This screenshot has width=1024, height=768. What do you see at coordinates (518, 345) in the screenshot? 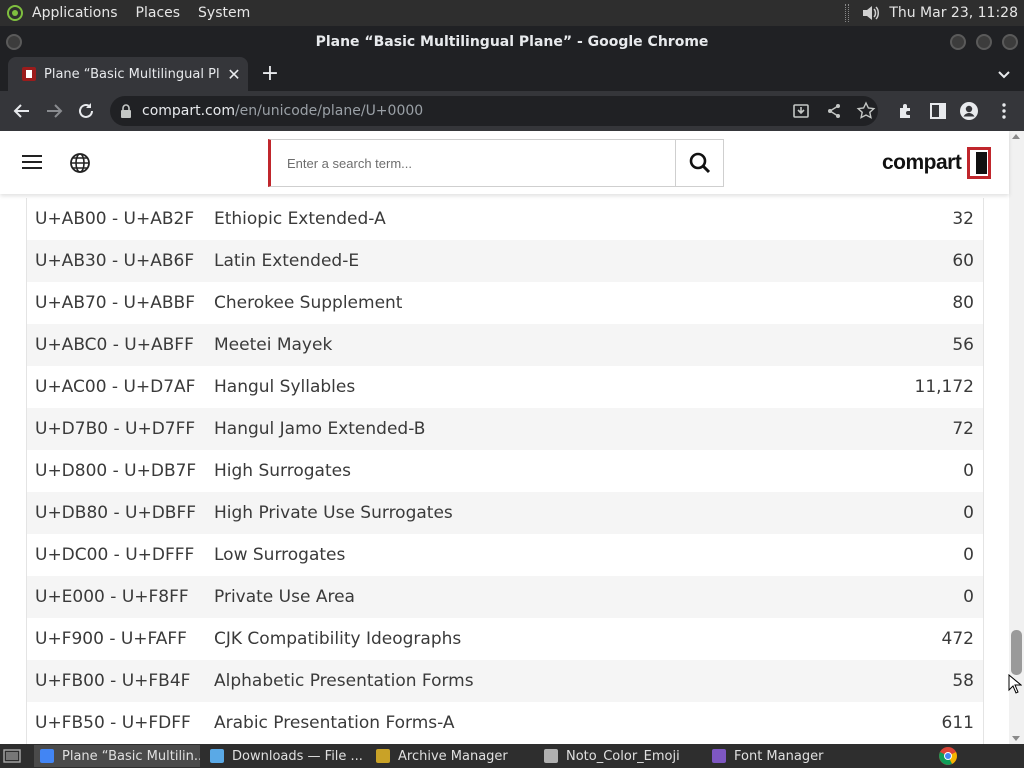
I see `block-name: Meetei Mayek` at bounding box center [518, 345].